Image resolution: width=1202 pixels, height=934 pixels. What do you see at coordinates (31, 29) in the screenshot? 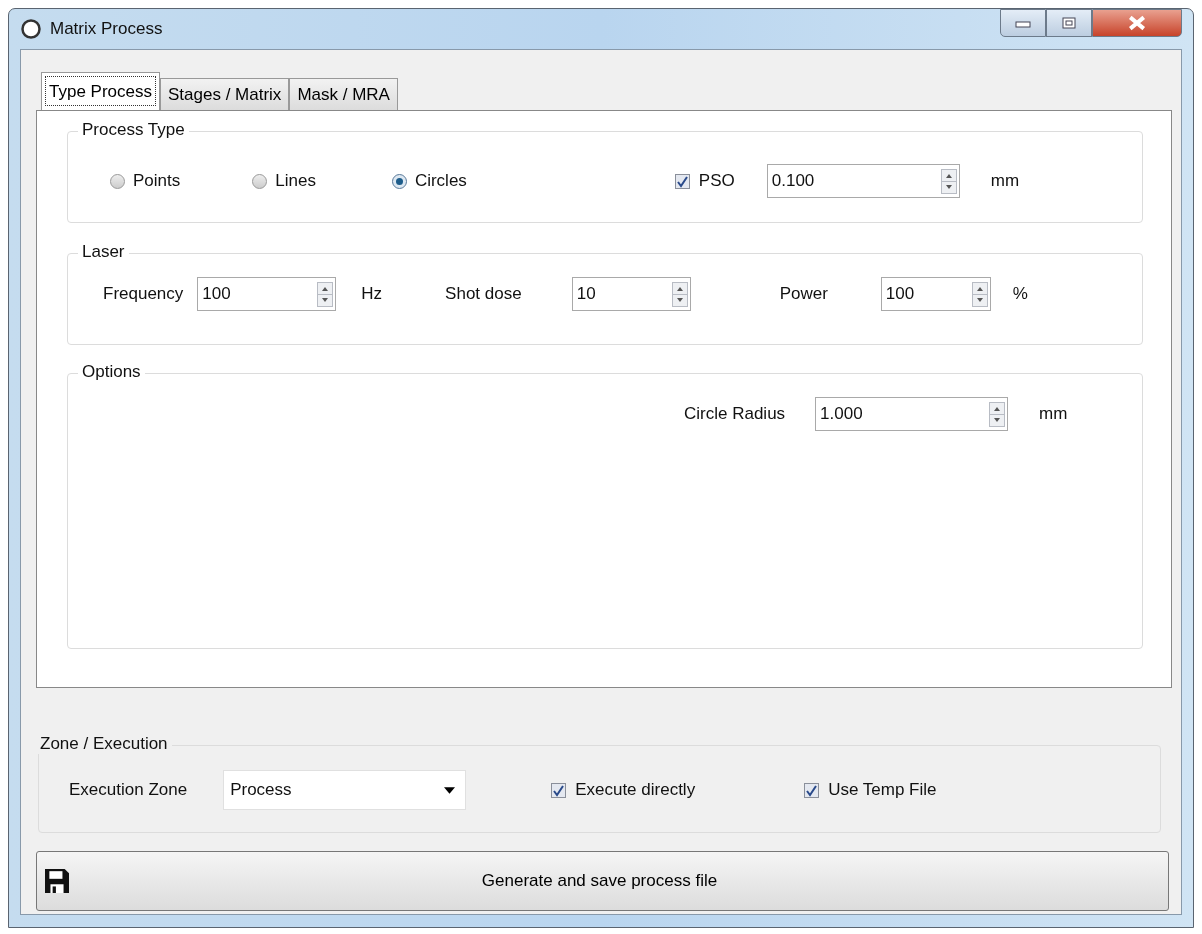
I see `app-icon` at bounding box center [31, 29].